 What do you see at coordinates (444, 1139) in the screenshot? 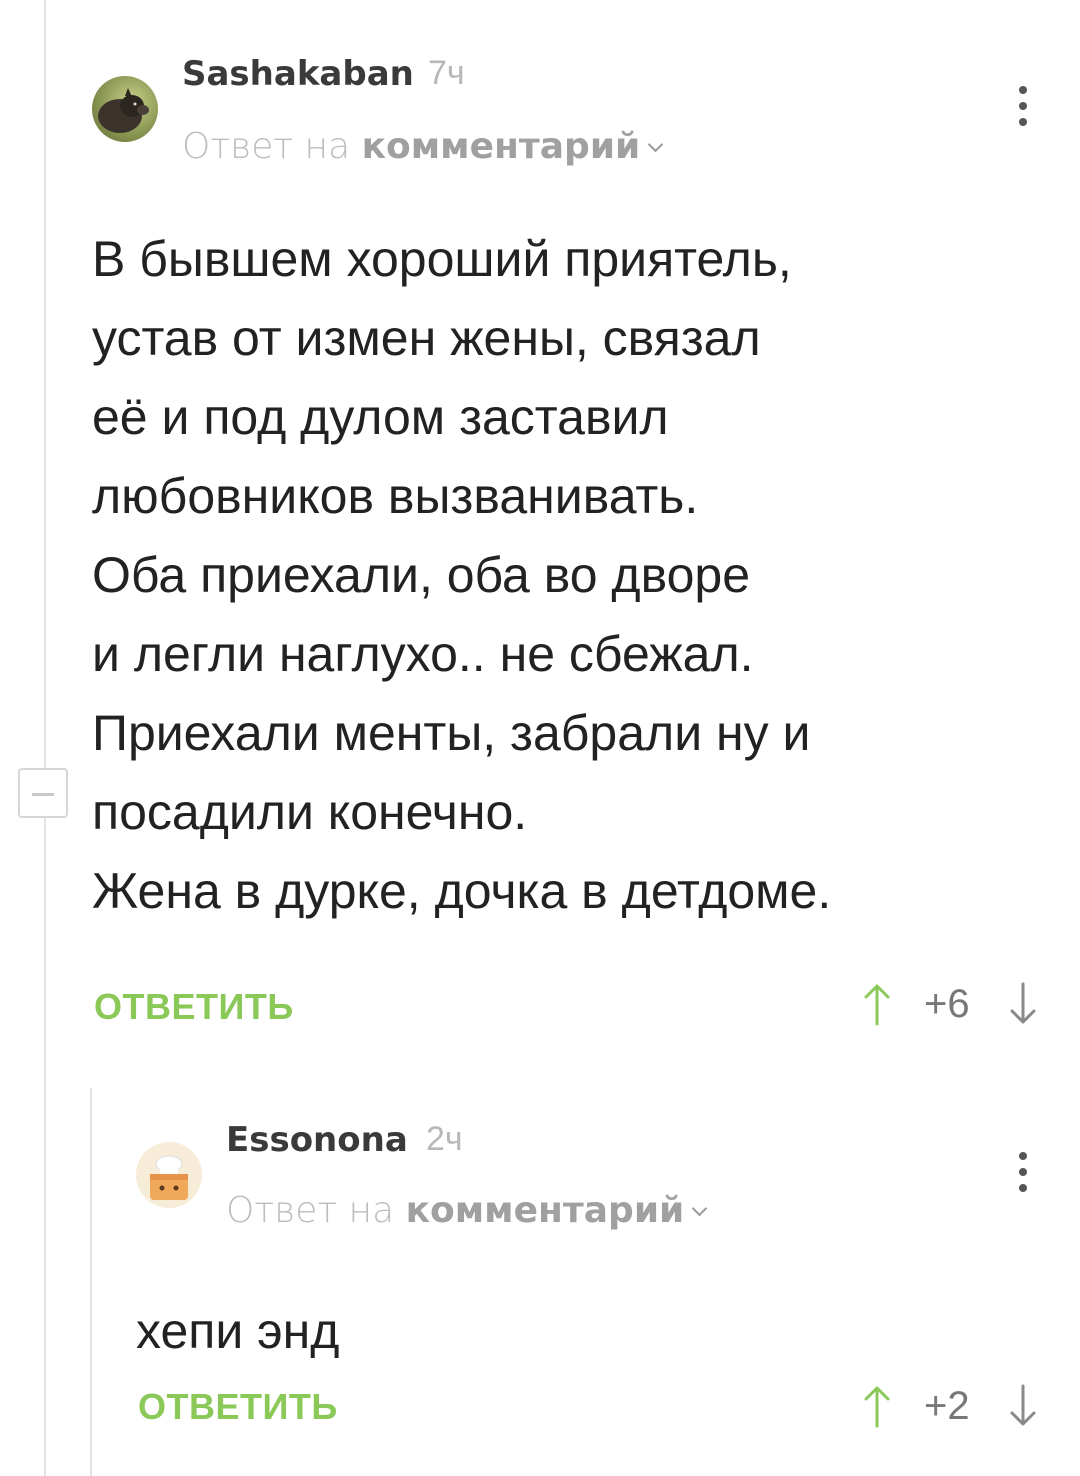
I see `comment-time: 2ч` at bounding box center [444, 1139].